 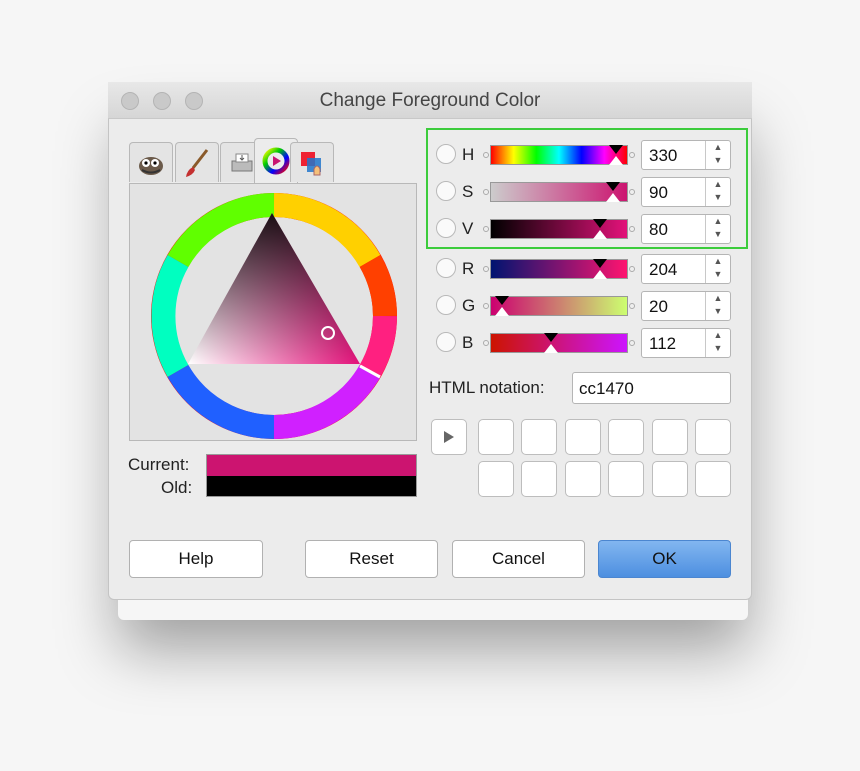 I want to click on tab-brush, so click(x=197, y=162).